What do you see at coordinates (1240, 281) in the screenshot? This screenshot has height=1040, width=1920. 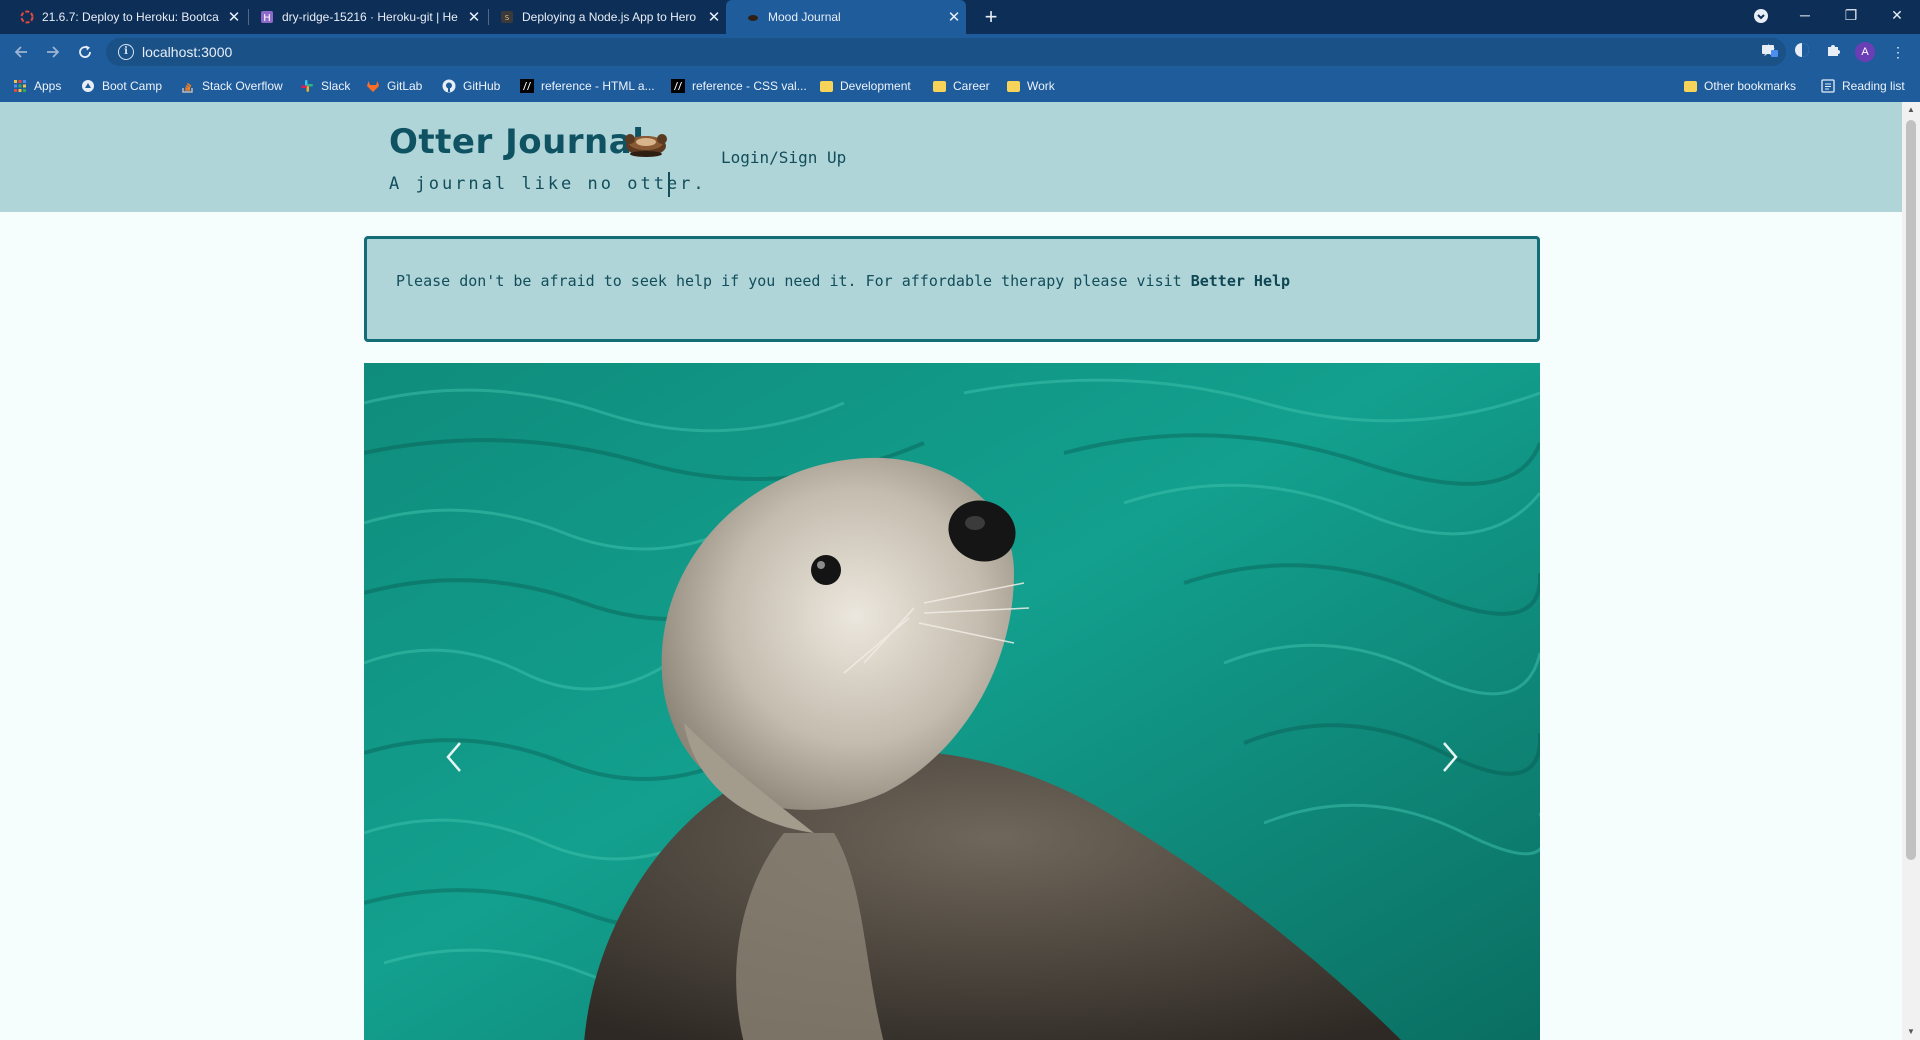 I see `better-help-link: Better Help` at bounding box center [1240, 281].